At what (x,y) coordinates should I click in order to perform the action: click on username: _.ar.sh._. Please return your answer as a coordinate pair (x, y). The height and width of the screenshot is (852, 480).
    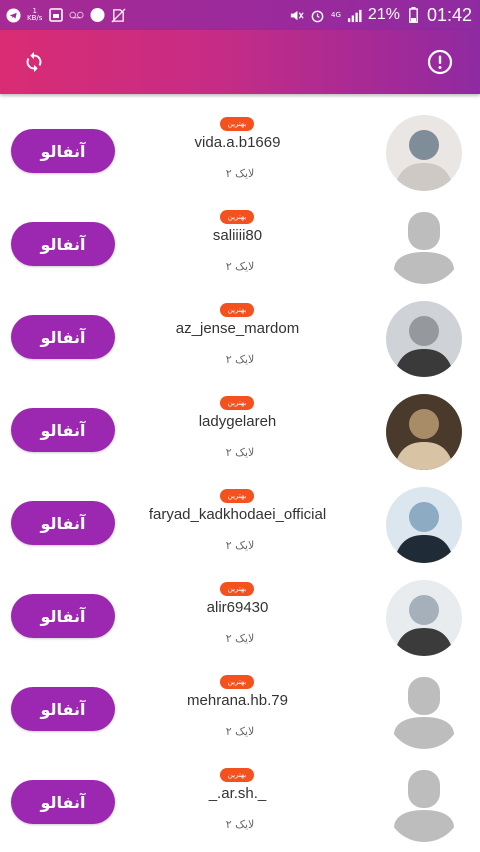
    Looking at the image, I should click on (237, 793).